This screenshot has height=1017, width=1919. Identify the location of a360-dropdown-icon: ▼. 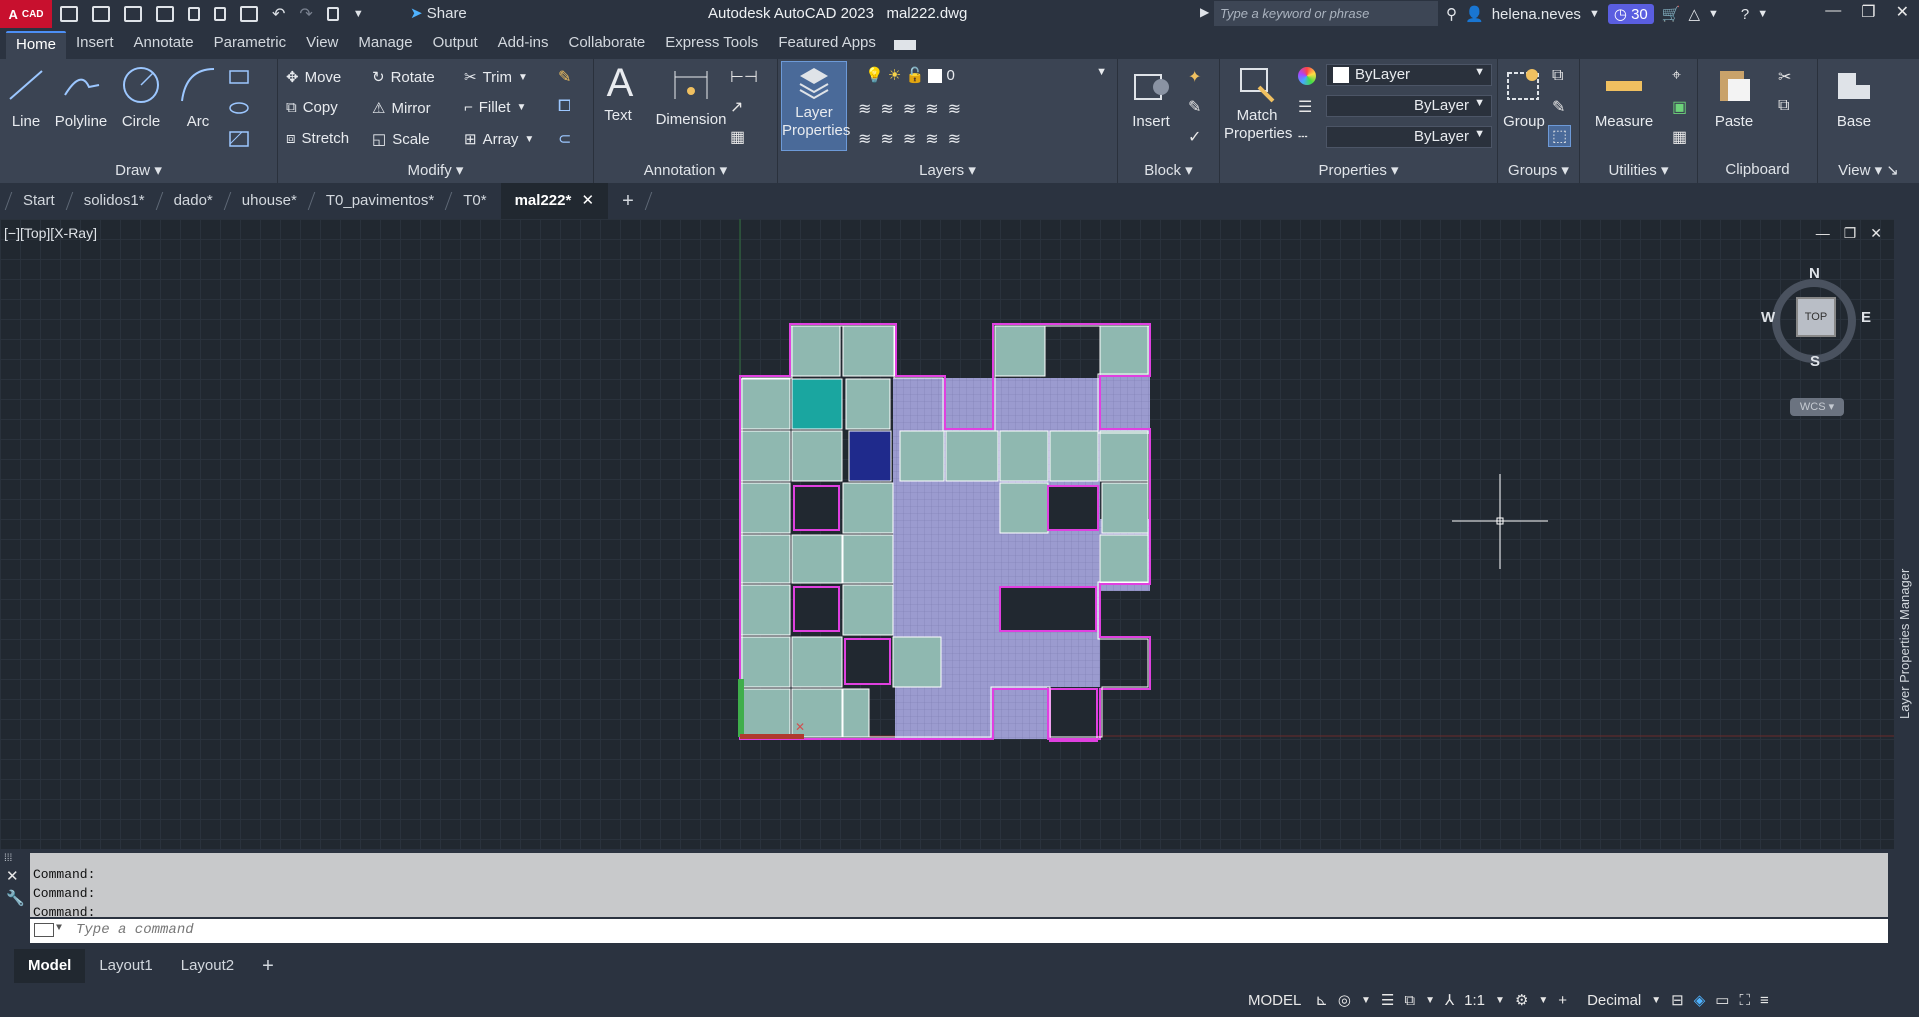
(1713, 14).